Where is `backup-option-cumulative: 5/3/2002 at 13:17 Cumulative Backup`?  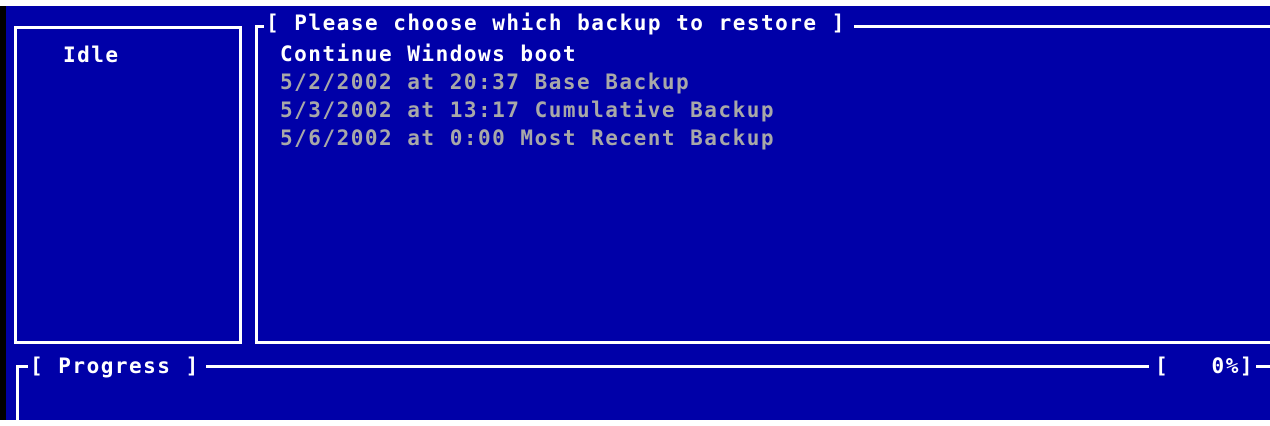 backup-option-cumulative: 5/3/2002 at 13:17 Cumulative Backup is located at coordinates (527, 110).